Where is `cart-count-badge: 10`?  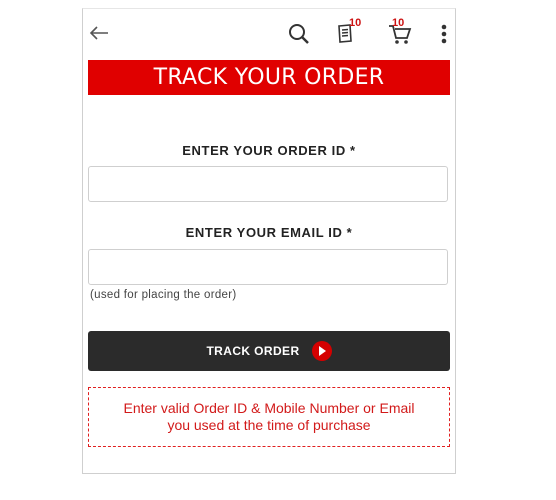 cart-count-badge: 10 is located at coordinates (398, 23).